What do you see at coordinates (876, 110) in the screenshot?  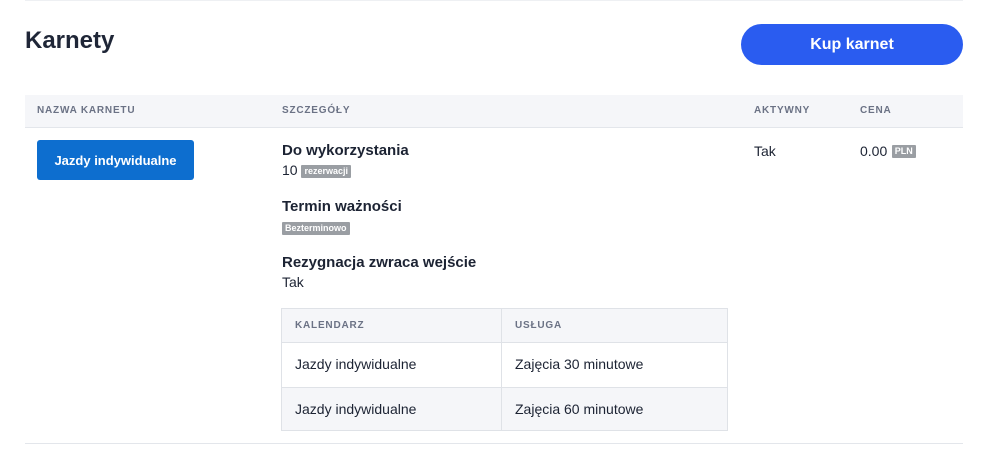 I see `column-header-price: CENA` at bounding box center [876, 110].